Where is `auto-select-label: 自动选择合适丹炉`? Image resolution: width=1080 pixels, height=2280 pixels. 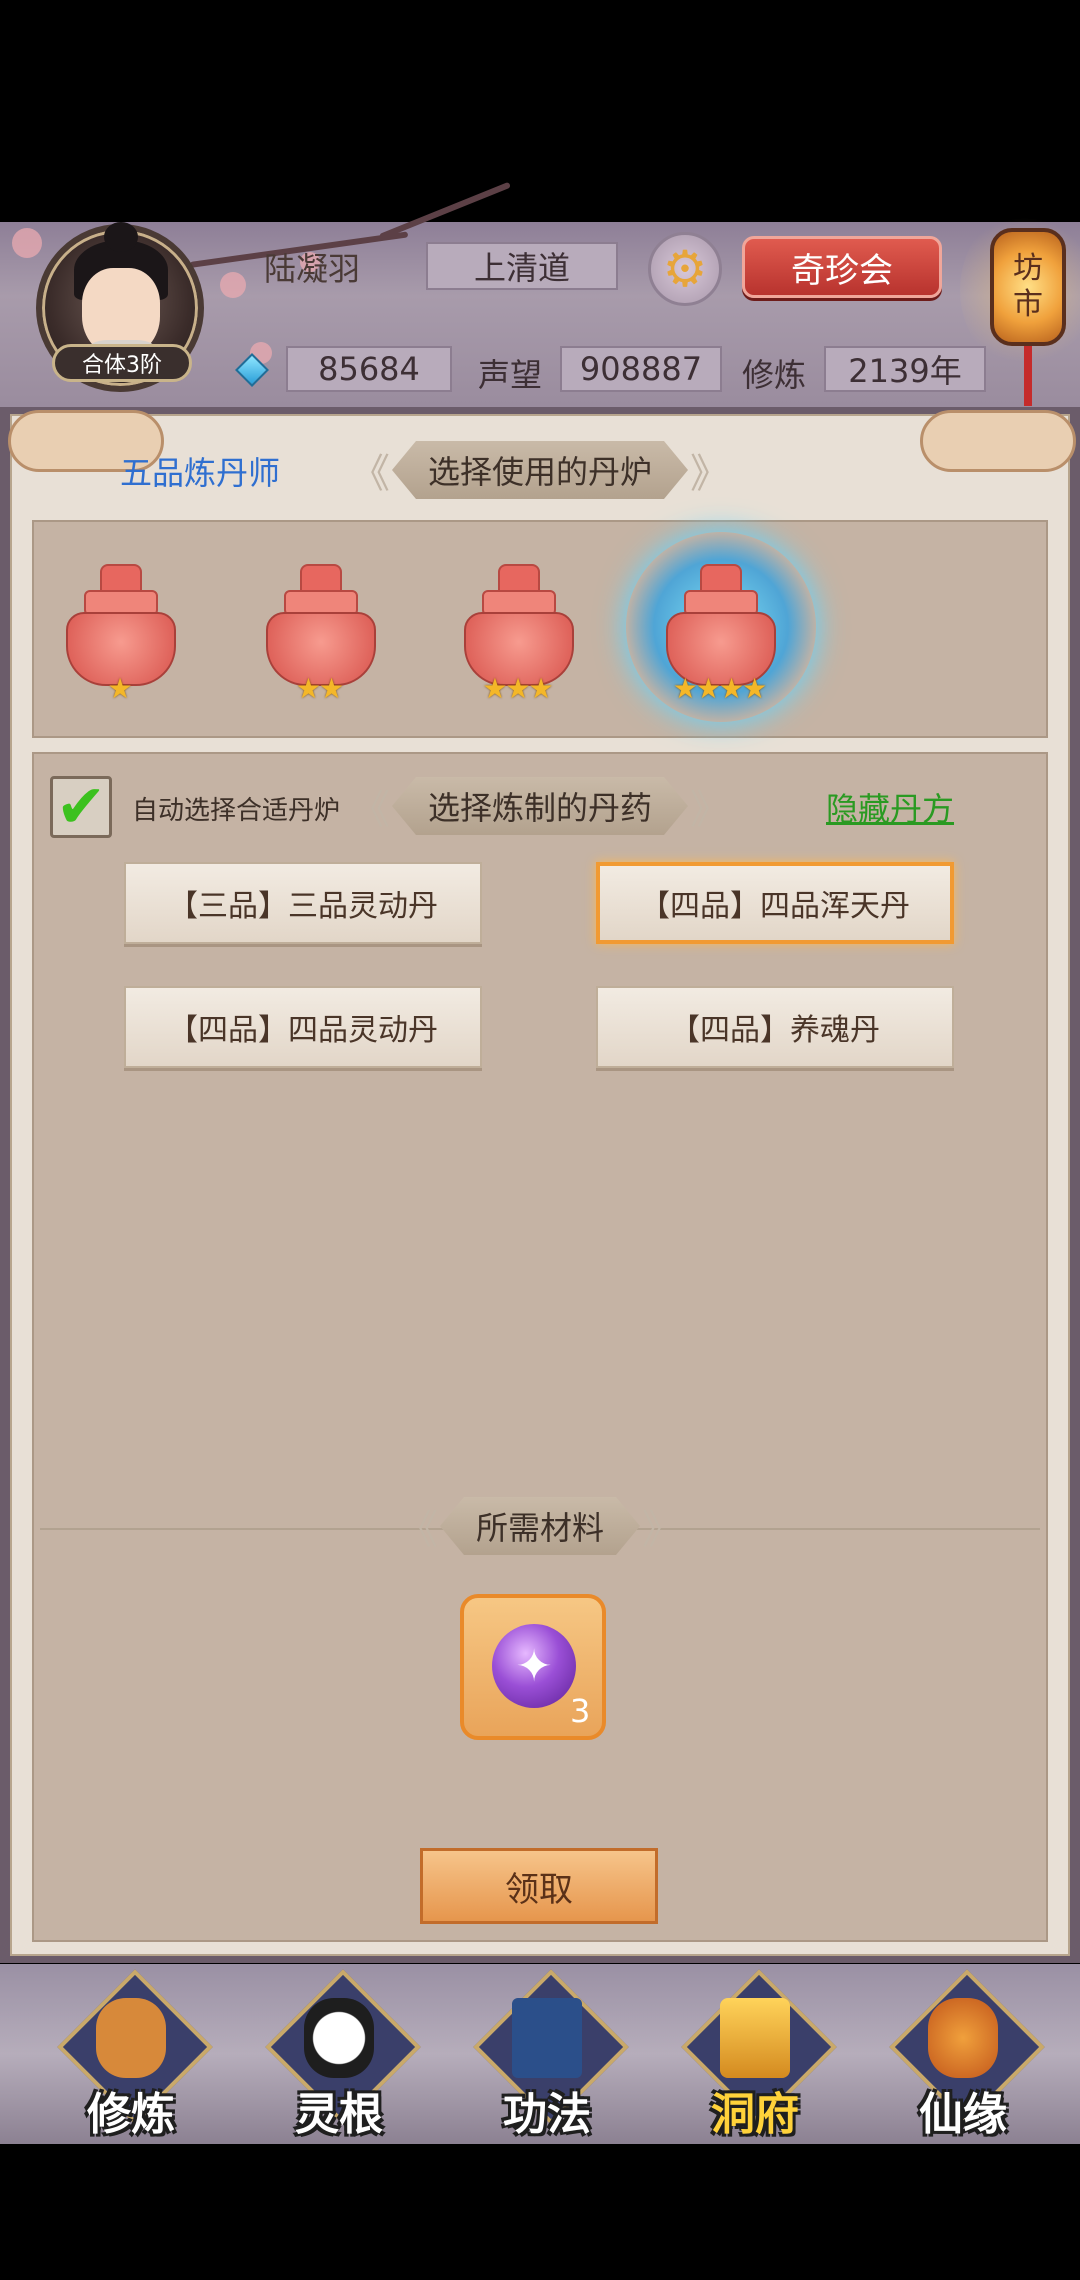 auto-select-label: 自动选择合适丹炉 is located at coordinates (236, 811).